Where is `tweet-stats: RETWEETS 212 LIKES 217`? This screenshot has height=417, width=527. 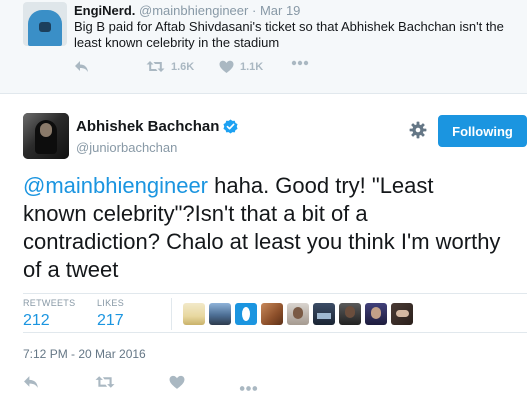 tweet-stats: RETWEETS 212 LIKES 217 is located at coordinates (275, 313).